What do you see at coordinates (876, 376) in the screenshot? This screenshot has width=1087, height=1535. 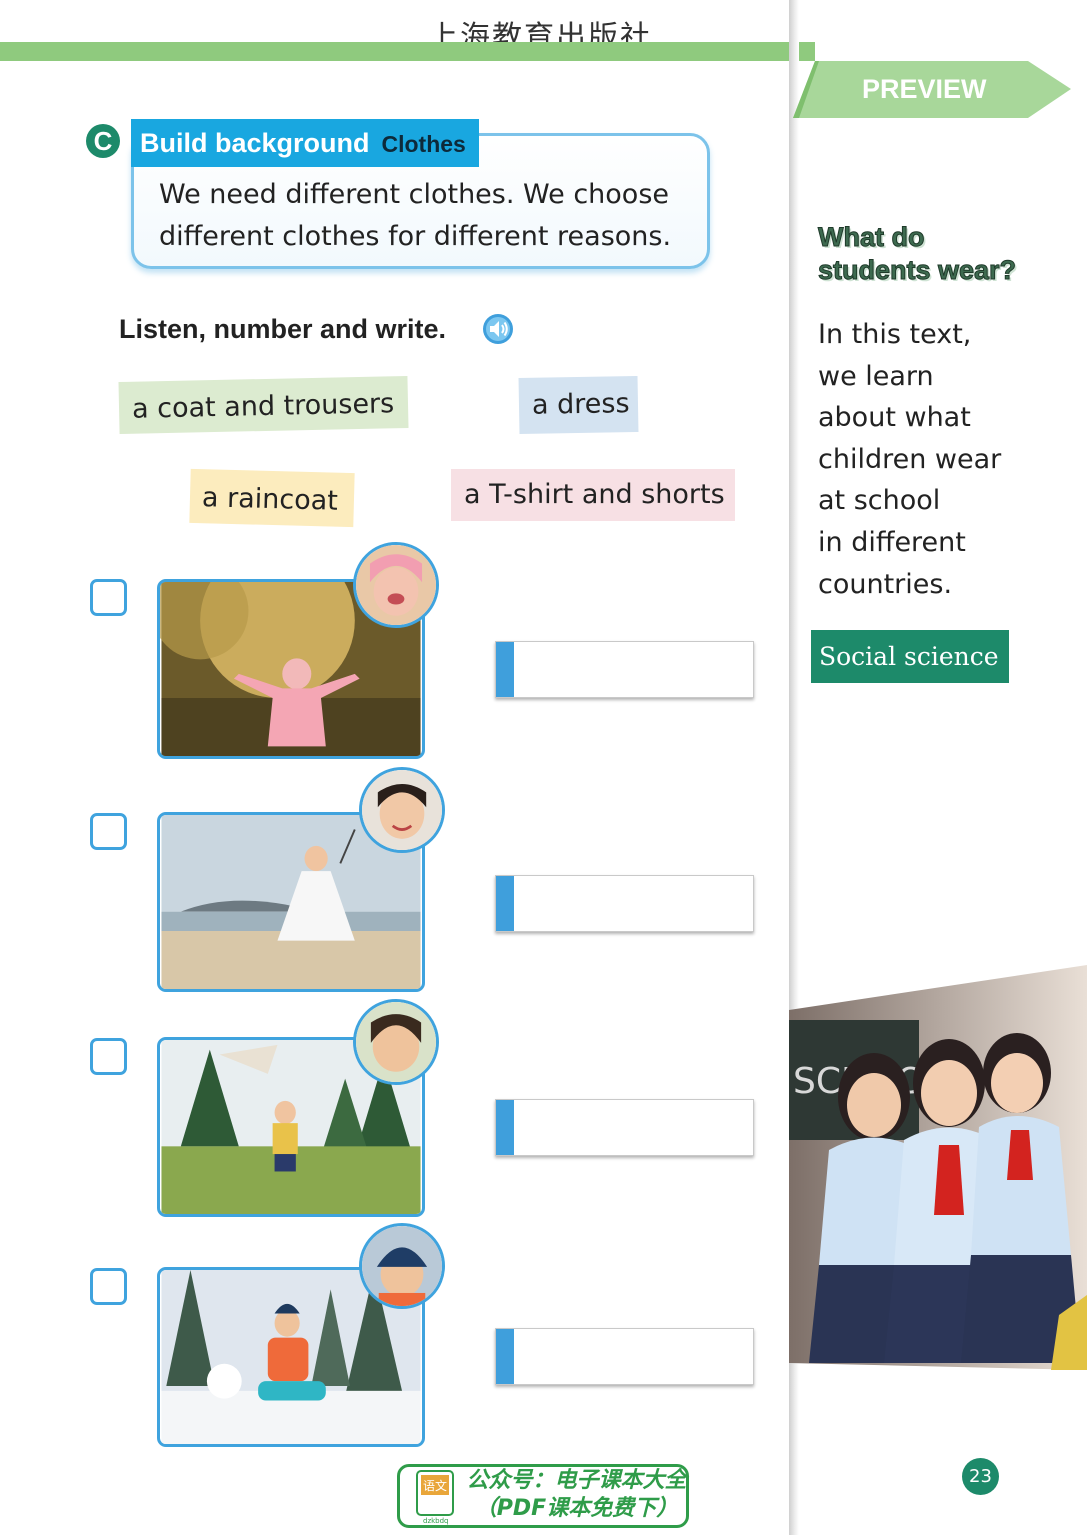 I see `sidebar-line: we learn` at bounding box center [876, 376].